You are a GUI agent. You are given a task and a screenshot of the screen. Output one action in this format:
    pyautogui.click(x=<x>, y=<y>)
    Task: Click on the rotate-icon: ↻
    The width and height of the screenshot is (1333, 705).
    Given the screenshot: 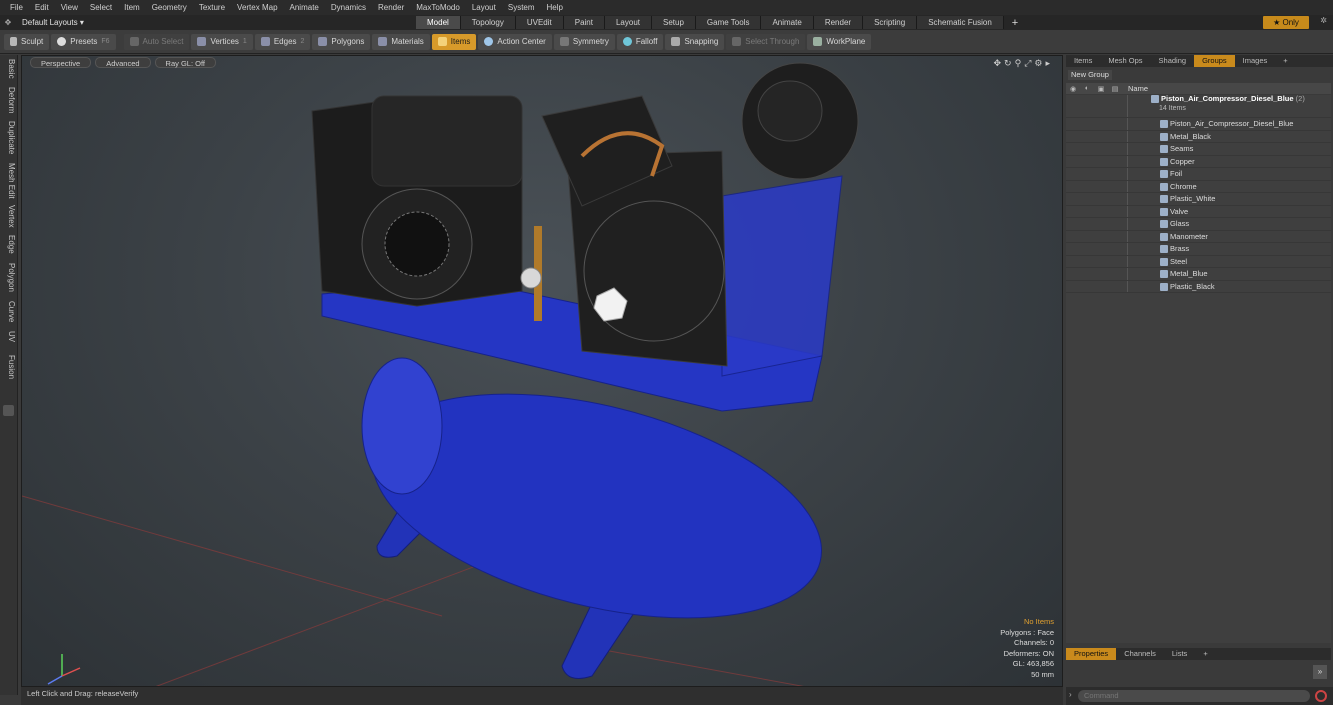 What is the action you would take?
    pyautogui.click(x=1008, y=63)
    